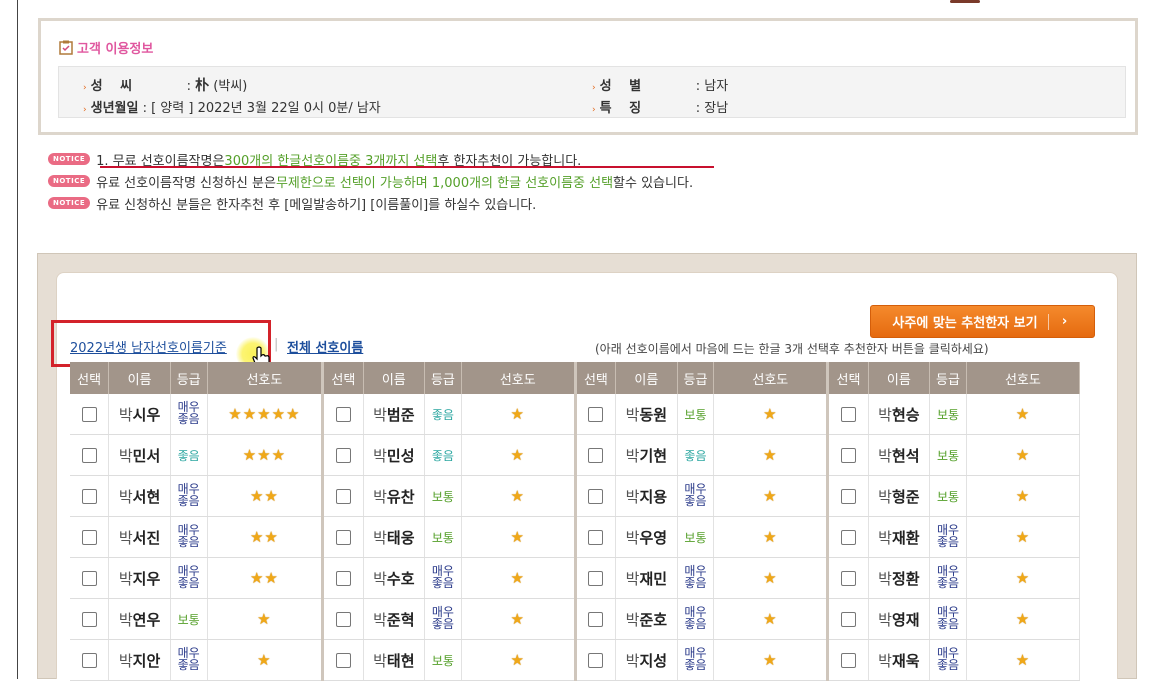 Image resolution: width=1155 pixels, height=681 pixels. What do you see at coordinates (442, 537) in the screenshot?
I see `grade-label: 보통` at bounding box center [442, 537].